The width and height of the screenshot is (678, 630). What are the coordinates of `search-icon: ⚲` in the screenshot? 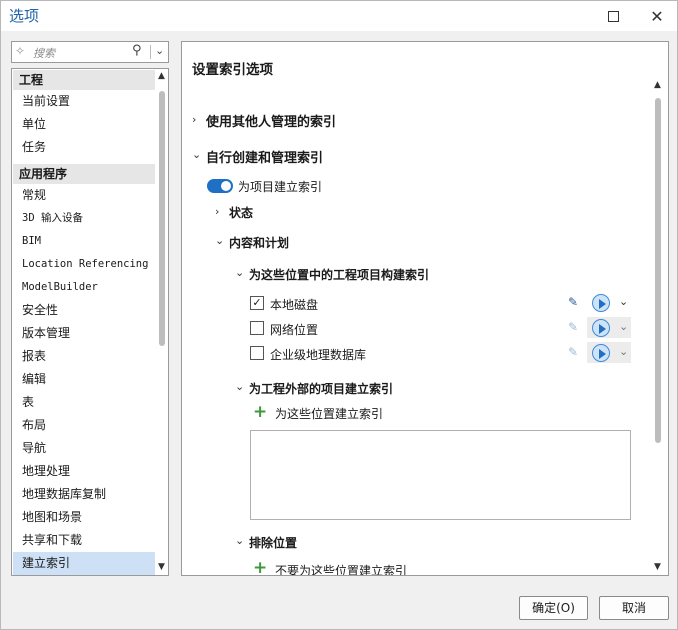 It's located at (137, 50).